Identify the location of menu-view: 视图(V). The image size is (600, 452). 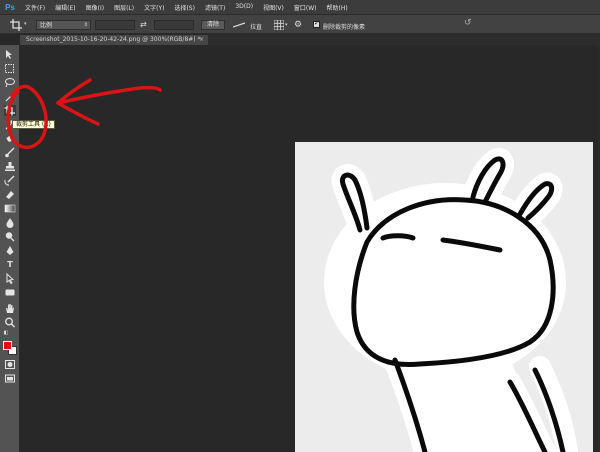
(273, 7).